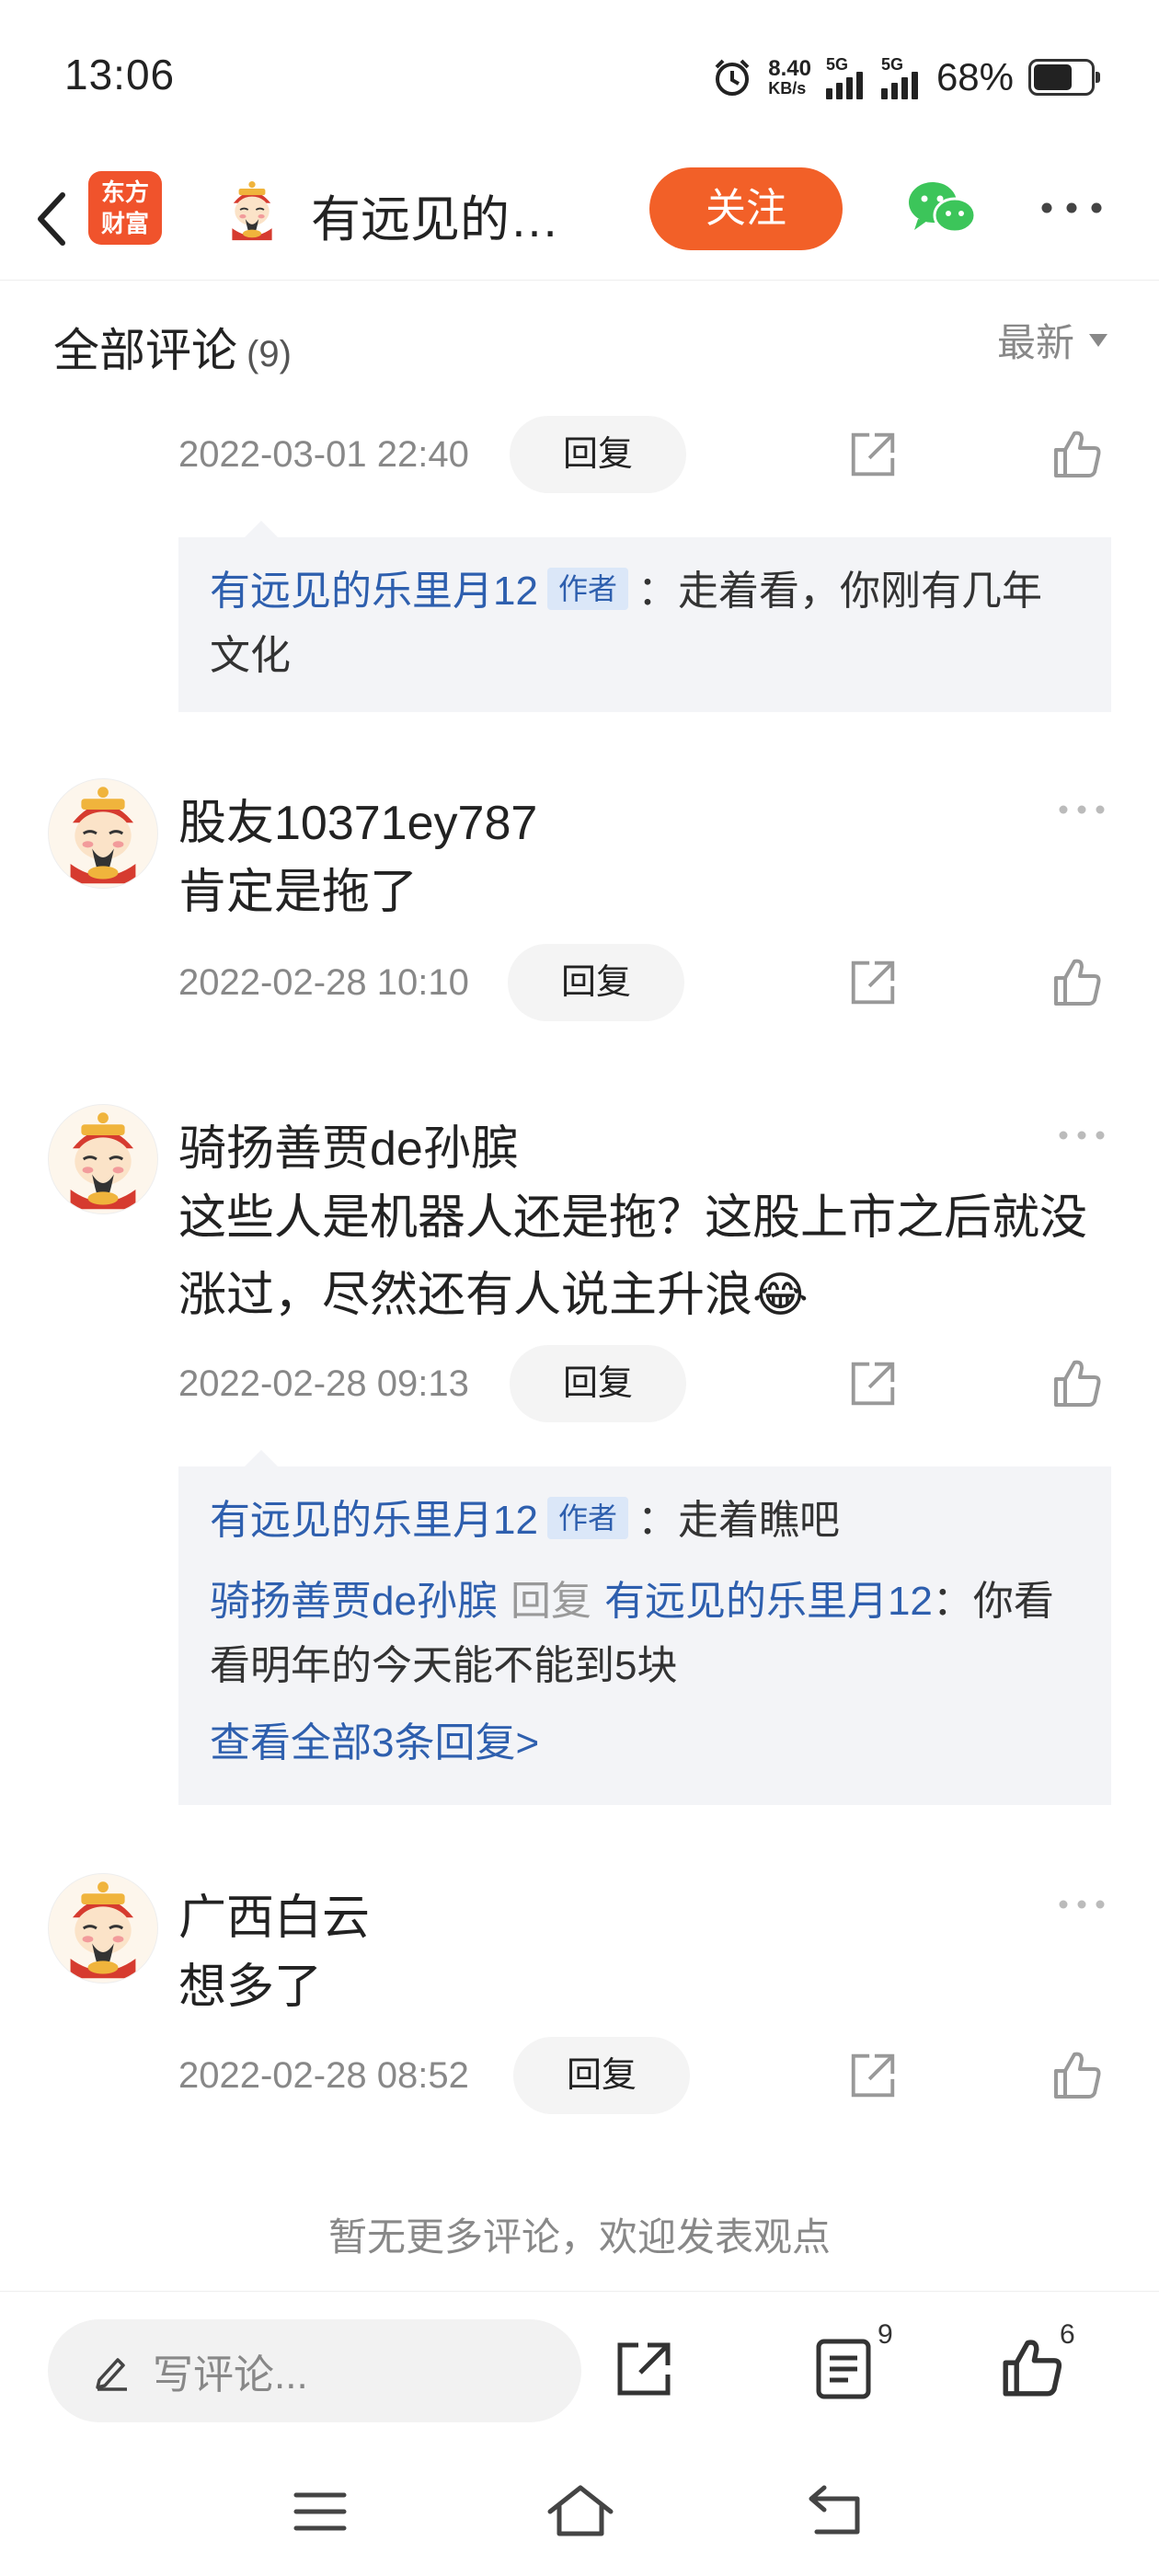  What do you see at coordinates (834, 2509) in the screenshot?
I see `back-nav-icon` at bounding box center [834, 2509].